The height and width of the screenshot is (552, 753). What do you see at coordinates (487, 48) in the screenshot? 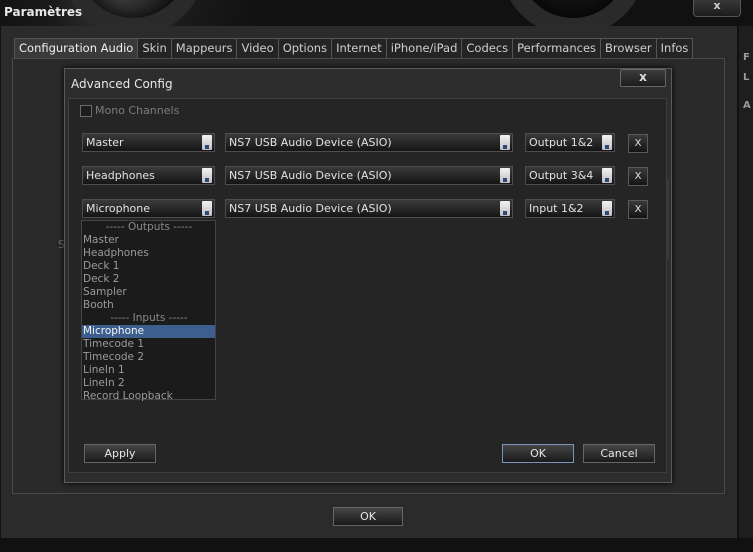
I see `tab-codecs: Codecs` at bounding box center [487, 48].